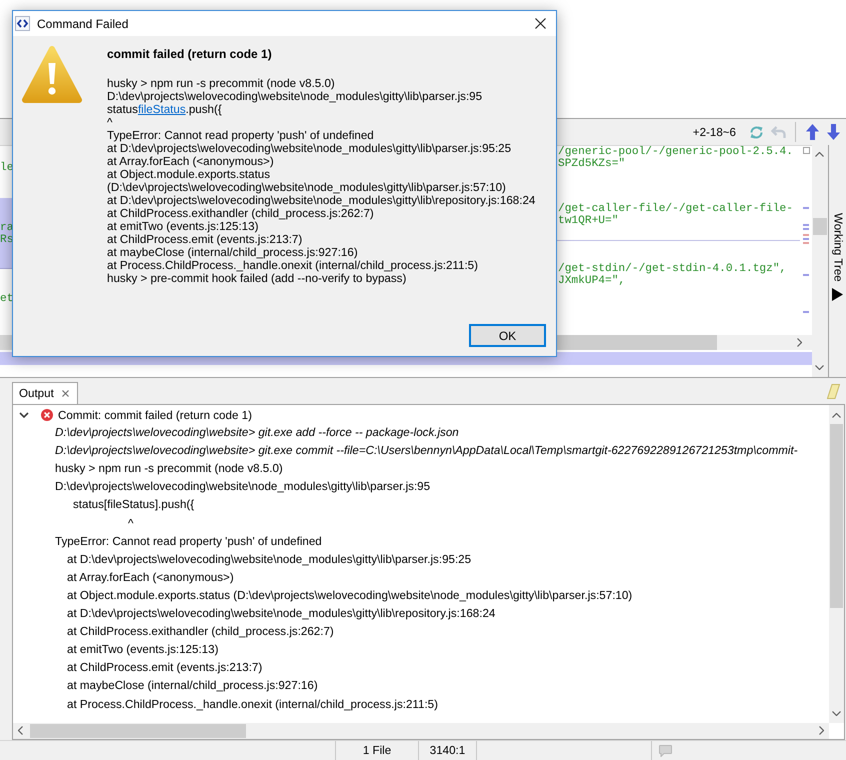  Describe the element at coordinates (204, 239) in the screenshot. I see `message-line: at ChildProcess.emit (events.js:213:7)` at that location.